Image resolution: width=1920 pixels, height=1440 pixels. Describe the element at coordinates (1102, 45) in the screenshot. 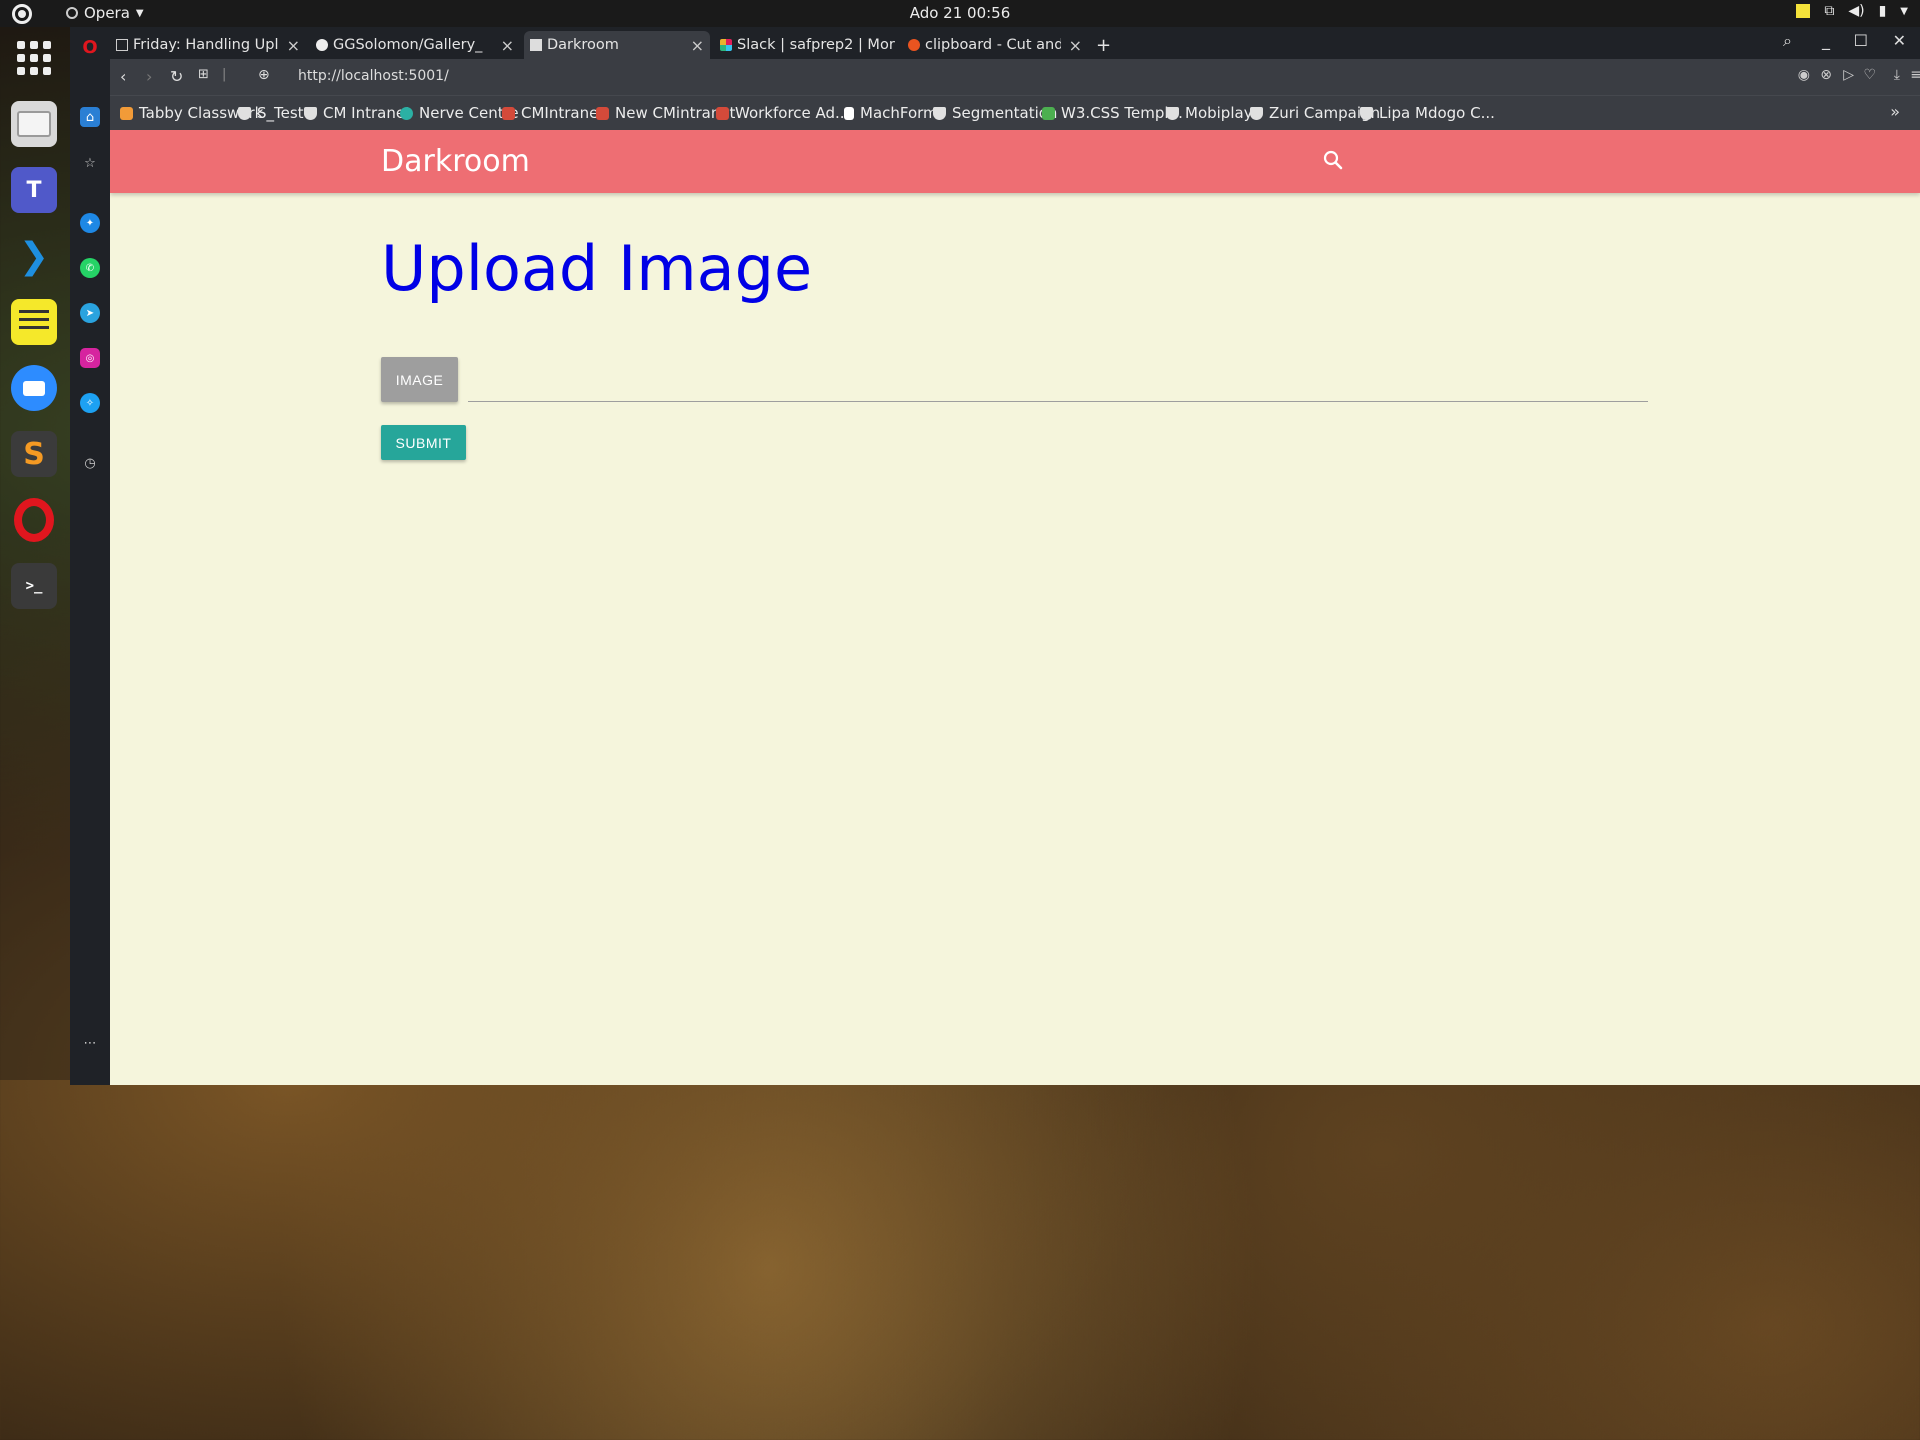

I see `new-tab-button: +` at that location.